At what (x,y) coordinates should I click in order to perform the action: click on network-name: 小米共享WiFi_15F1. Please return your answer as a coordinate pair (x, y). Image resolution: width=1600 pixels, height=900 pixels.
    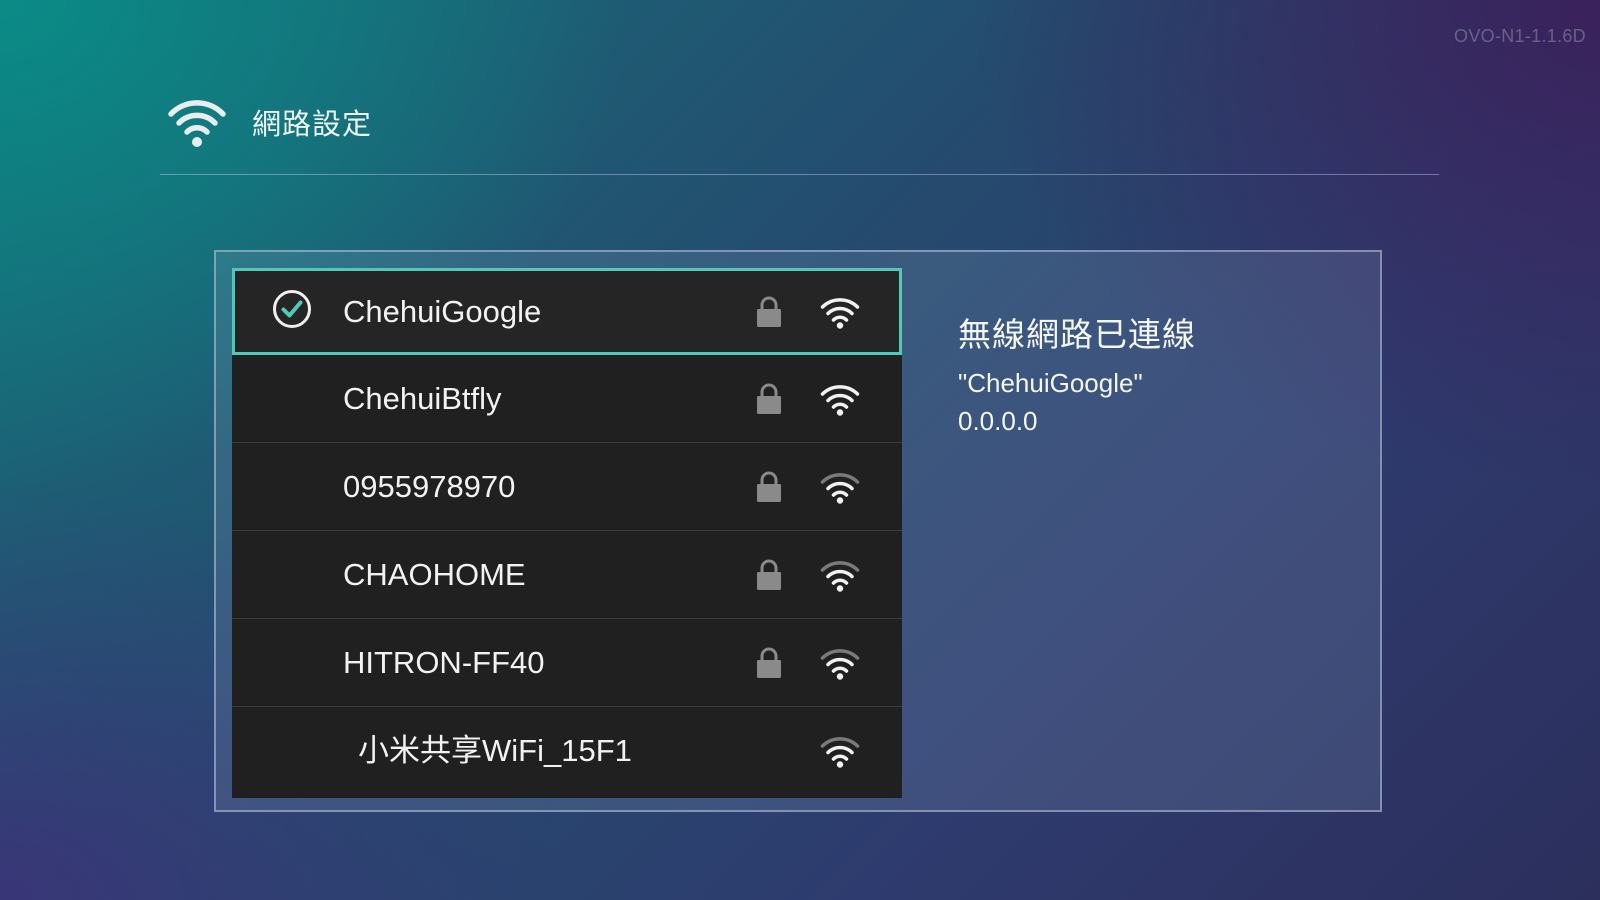
    Looking at the image, I should click on (495, 750).